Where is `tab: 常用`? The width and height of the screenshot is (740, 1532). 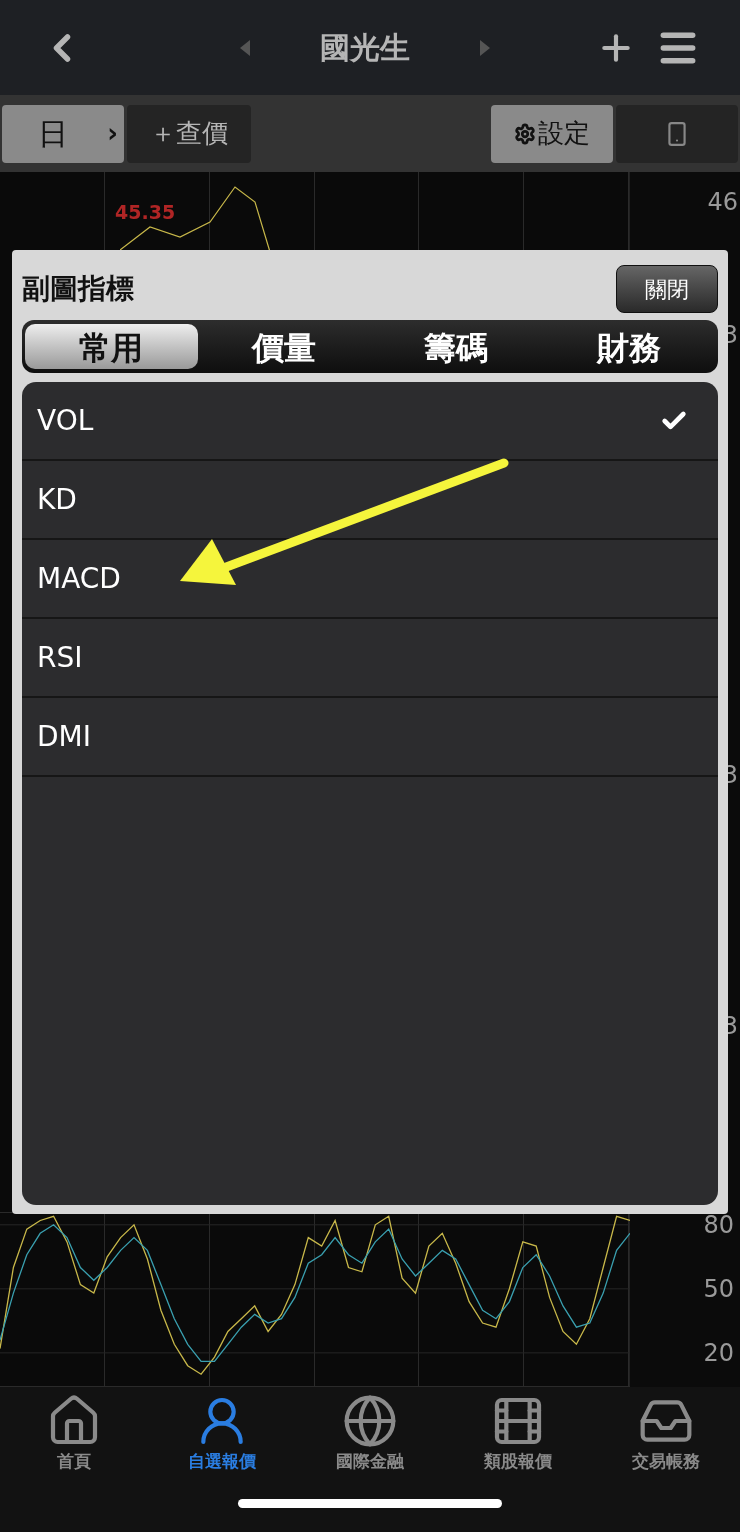 tab: 常用 is located at coordinates (111, 346).